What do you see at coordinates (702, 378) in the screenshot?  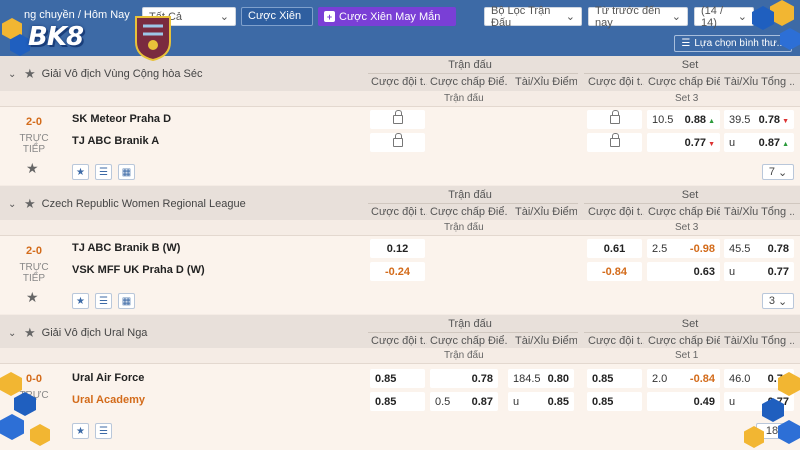 I see `odds-value: -0.84` at bounding box center [702, 378].